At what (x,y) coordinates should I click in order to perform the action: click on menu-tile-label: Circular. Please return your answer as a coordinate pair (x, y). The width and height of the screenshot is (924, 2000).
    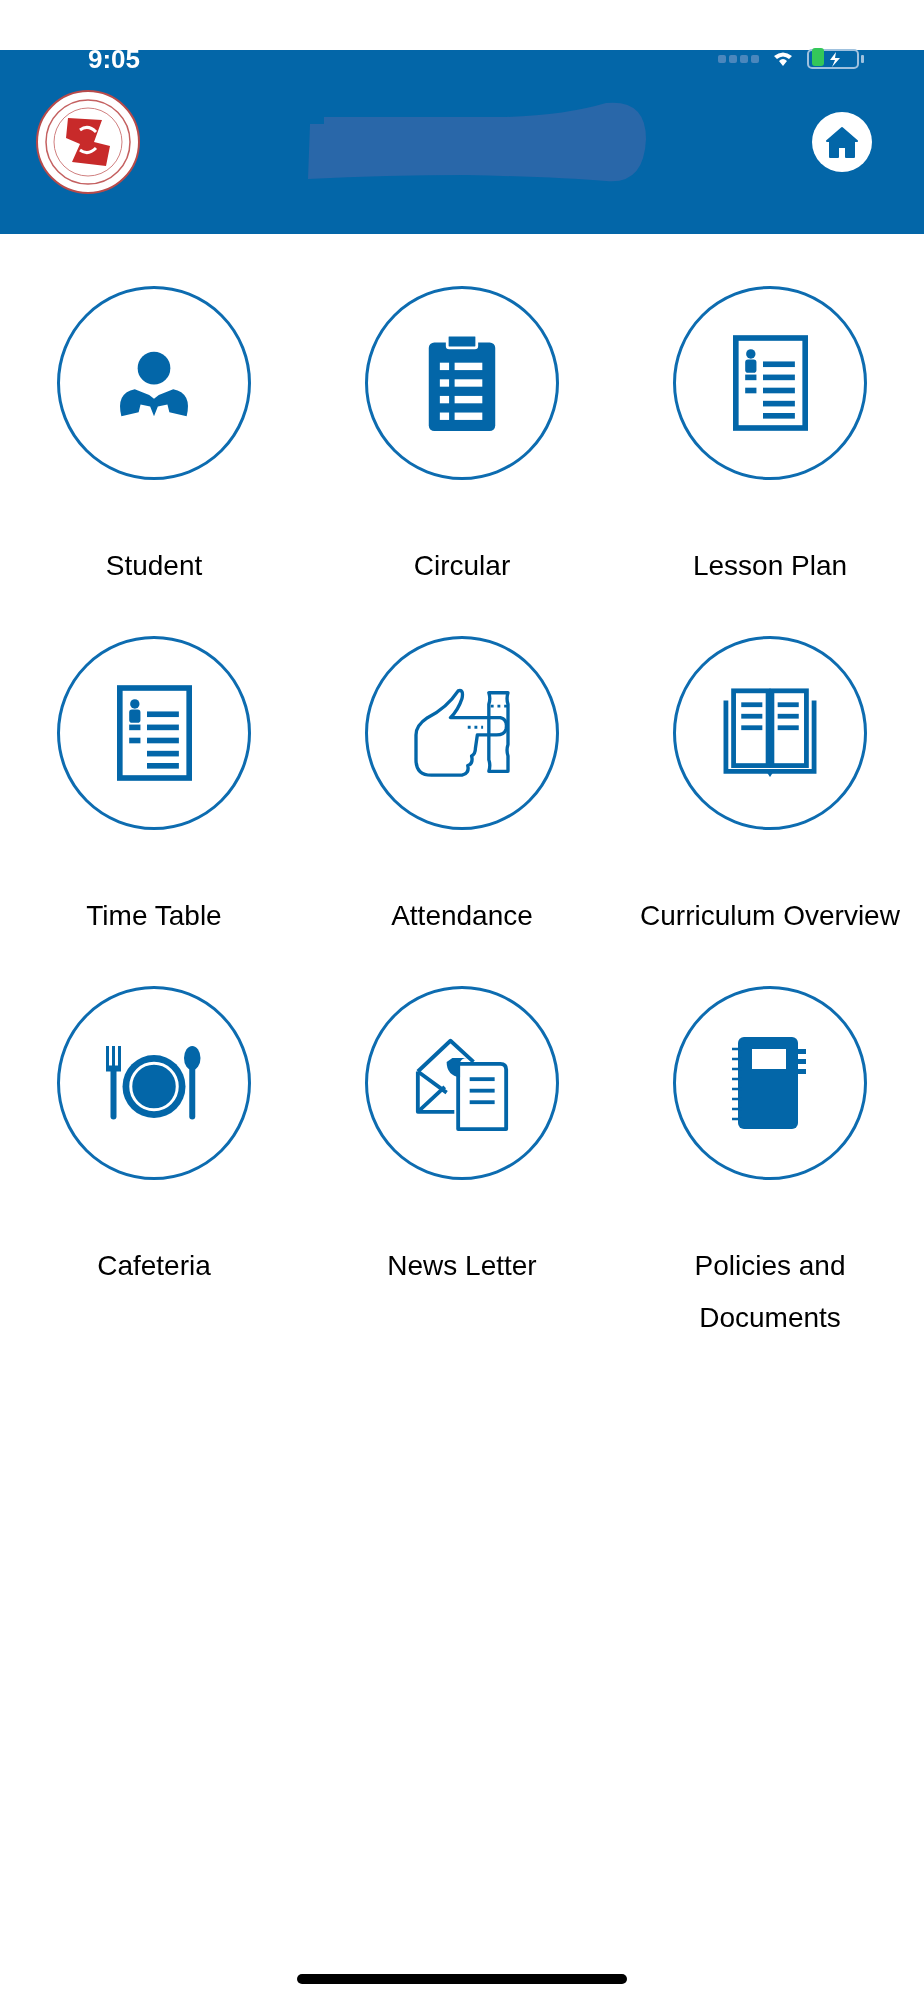
    Looking at the image, I should click on (462, 566).